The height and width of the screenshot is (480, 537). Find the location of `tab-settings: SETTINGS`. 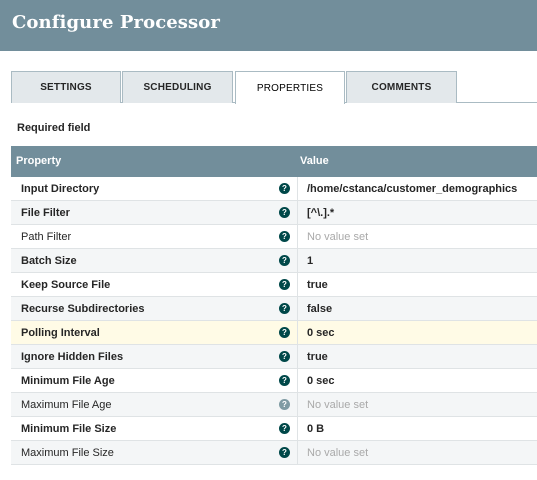

tab-settings: SETTINGS is located at coordinates (66, 87).